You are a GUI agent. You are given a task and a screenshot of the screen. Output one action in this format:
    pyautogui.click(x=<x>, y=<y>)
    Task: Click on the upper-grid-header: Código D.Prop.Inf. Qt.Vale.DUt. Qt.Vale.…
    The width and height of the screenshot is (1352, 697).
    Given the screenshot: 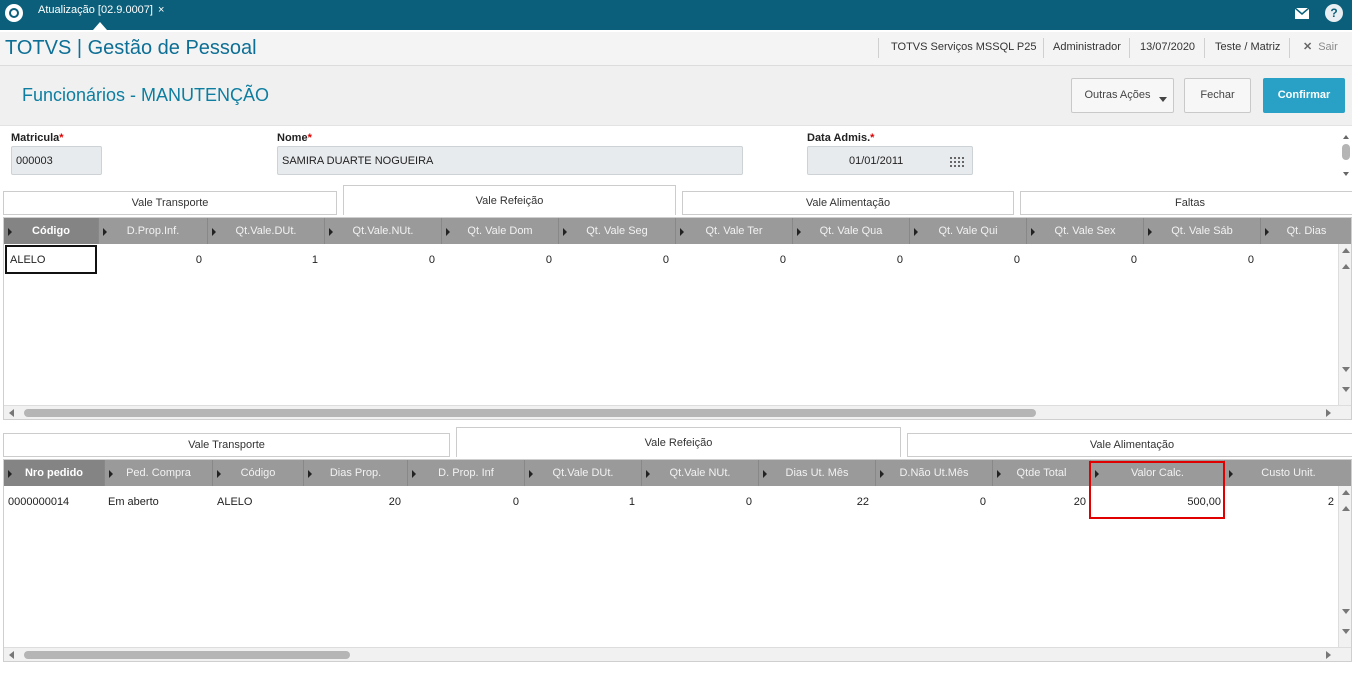 What is the action you would take?
    pyautogui.click(x=677, y=231)
    